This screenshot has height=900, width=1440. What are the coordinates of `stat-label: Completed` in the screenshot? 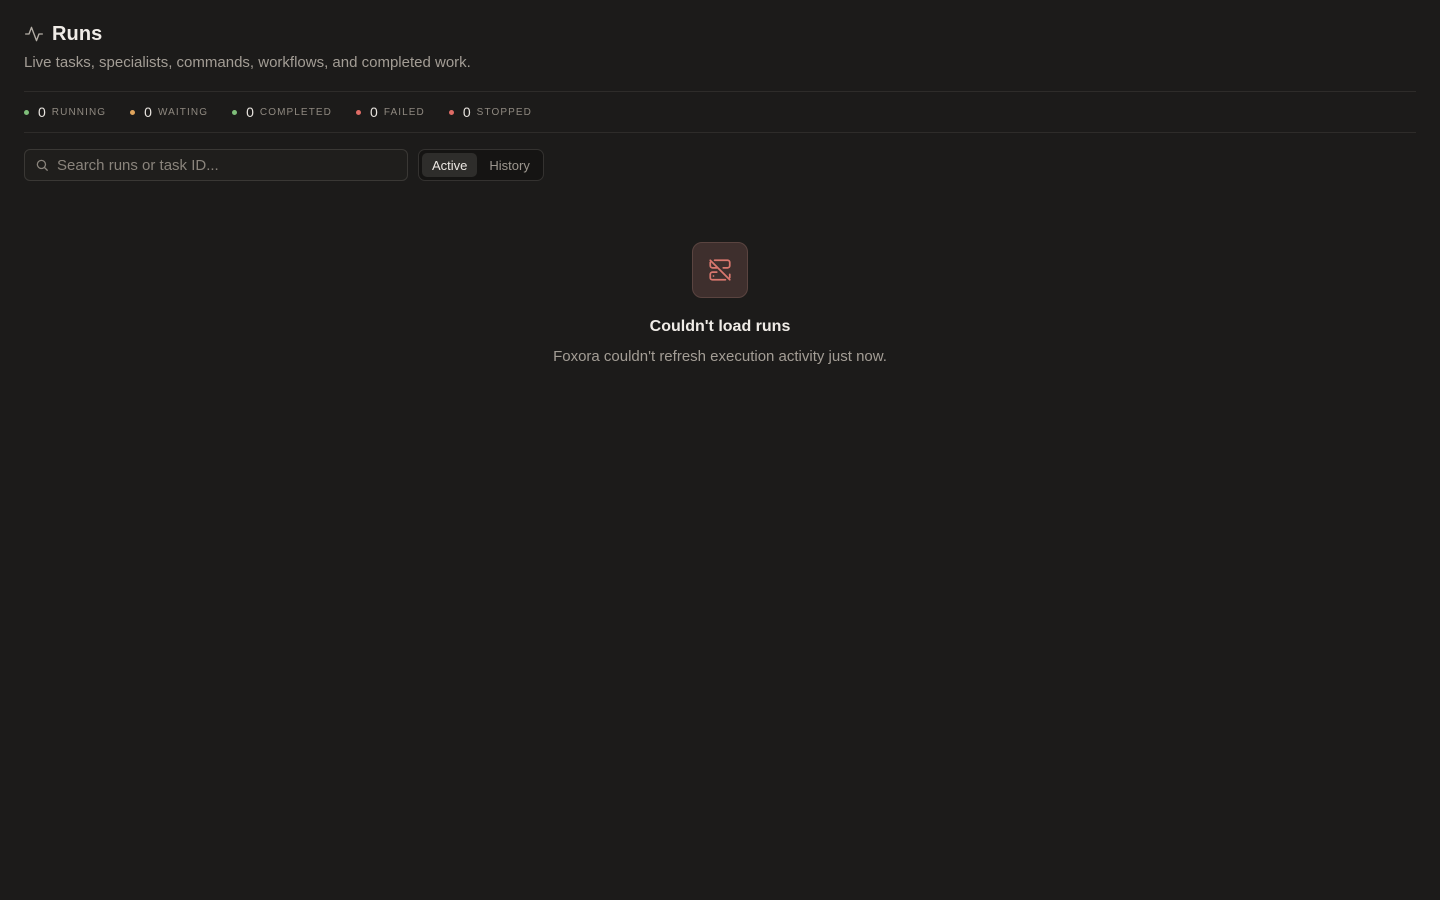 It's located at (296, 112).